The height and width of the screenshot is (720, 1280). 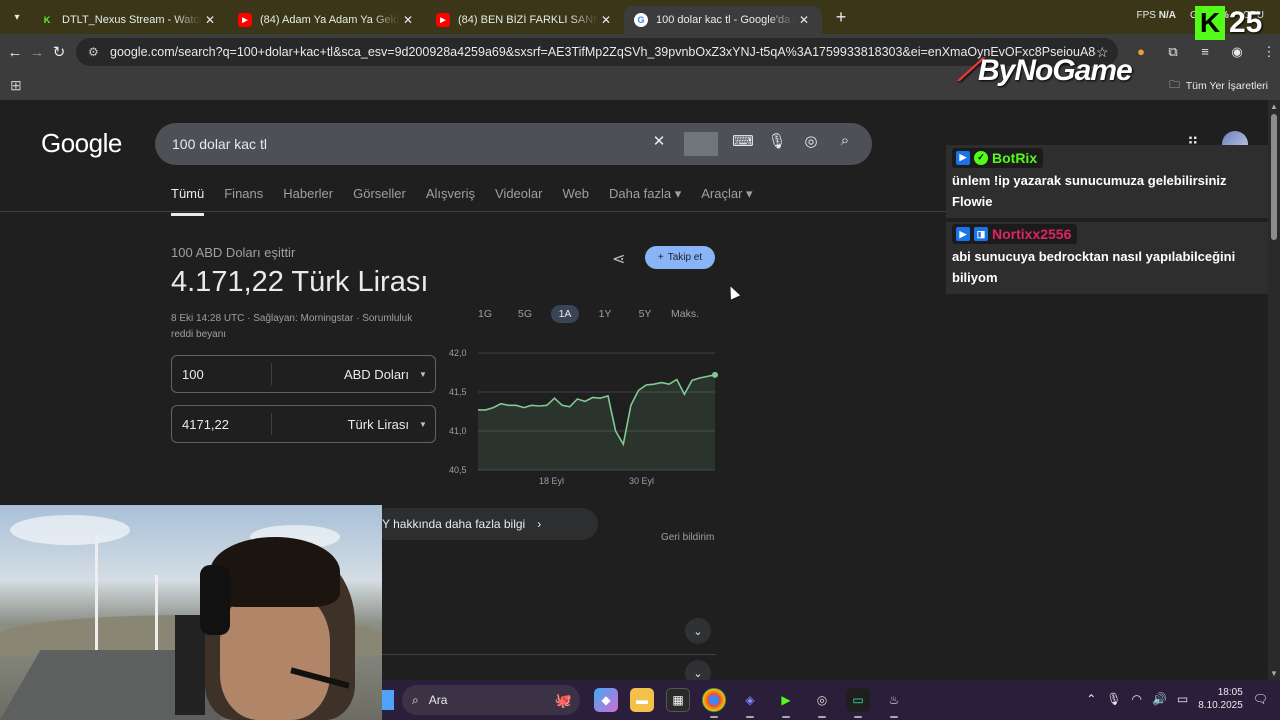 I want to click on tab-google: G 100 dolar kac tl - Google'da Ara ✕, so click(x=723, y=20).